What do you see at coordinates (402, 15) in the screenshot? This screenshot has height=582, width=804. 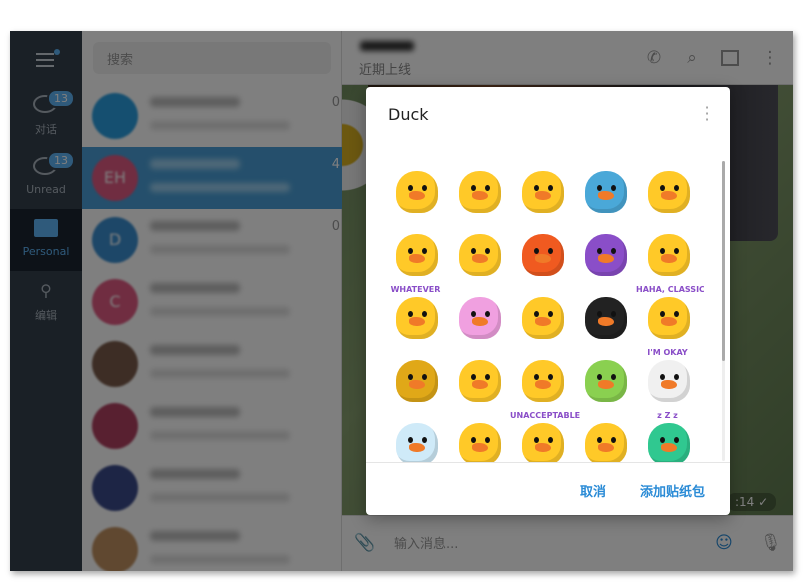 I see `window-titlebar` at bounding box center [402, 15].